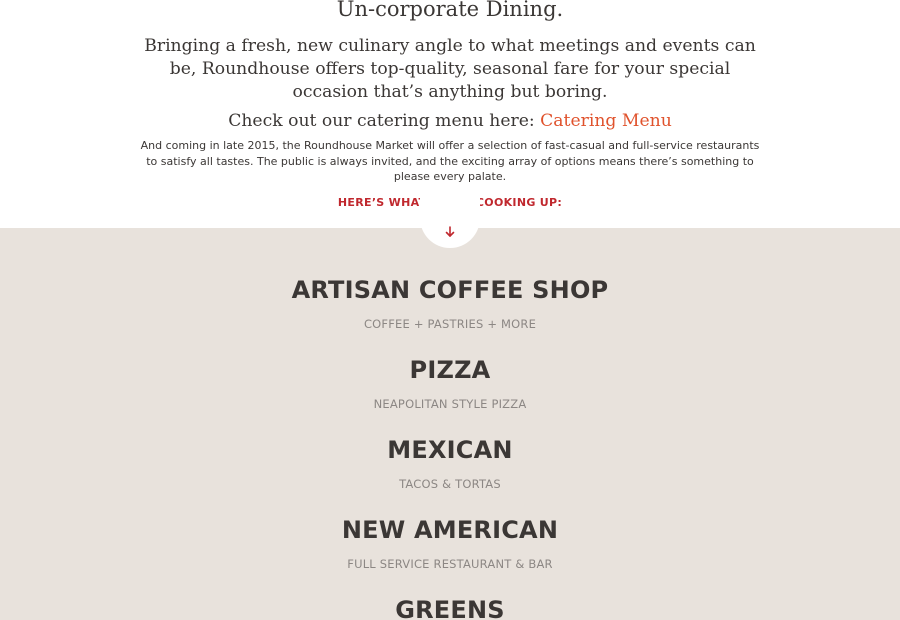 Image resolution: width=900 pixels, height=620 pixels. Describe the element at coordinates (450, 530) in the screenshot. I see `venue-title: NEW AMERICAN` at that location.